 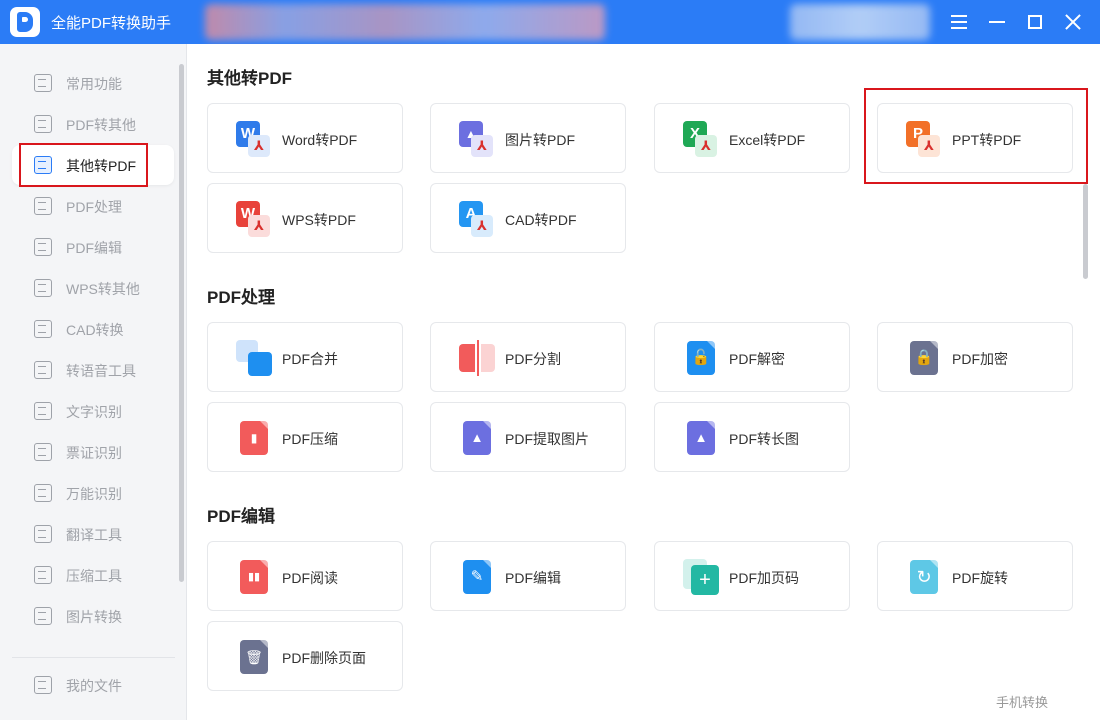 I want to click on sidebar-item-label: 常用功能, so click(x=94, y=84).